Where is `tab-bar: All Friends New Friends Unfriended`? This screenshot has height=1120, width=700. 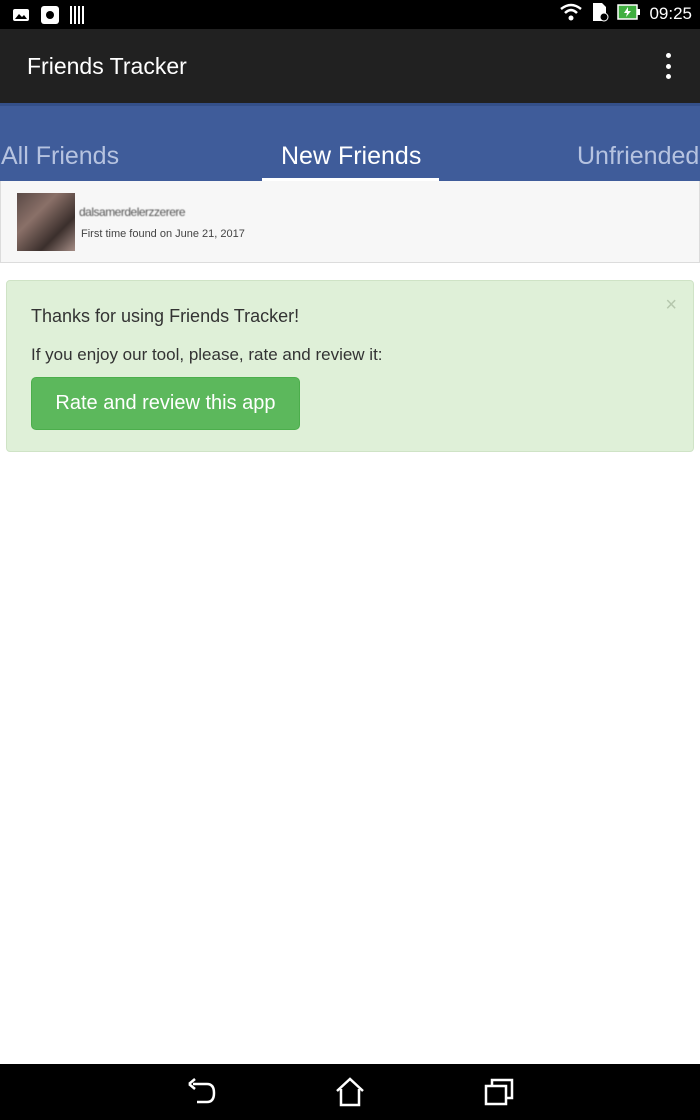
tab-bar: All Friends New Friends Unfriended is located at coordinates (350, 142).